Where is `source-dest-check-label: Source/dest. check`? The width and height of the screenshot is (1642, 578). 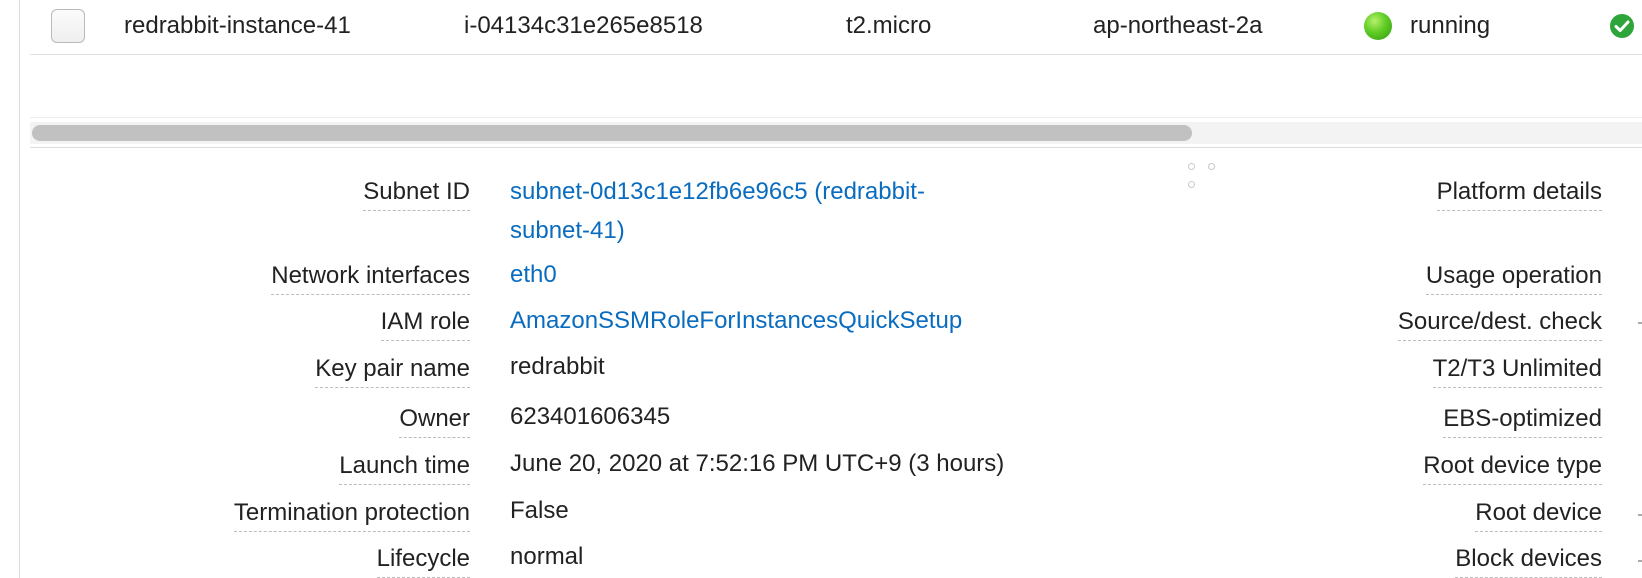 source-dest-check-label: Source/dest. check is located at coordinates (1499, 324).